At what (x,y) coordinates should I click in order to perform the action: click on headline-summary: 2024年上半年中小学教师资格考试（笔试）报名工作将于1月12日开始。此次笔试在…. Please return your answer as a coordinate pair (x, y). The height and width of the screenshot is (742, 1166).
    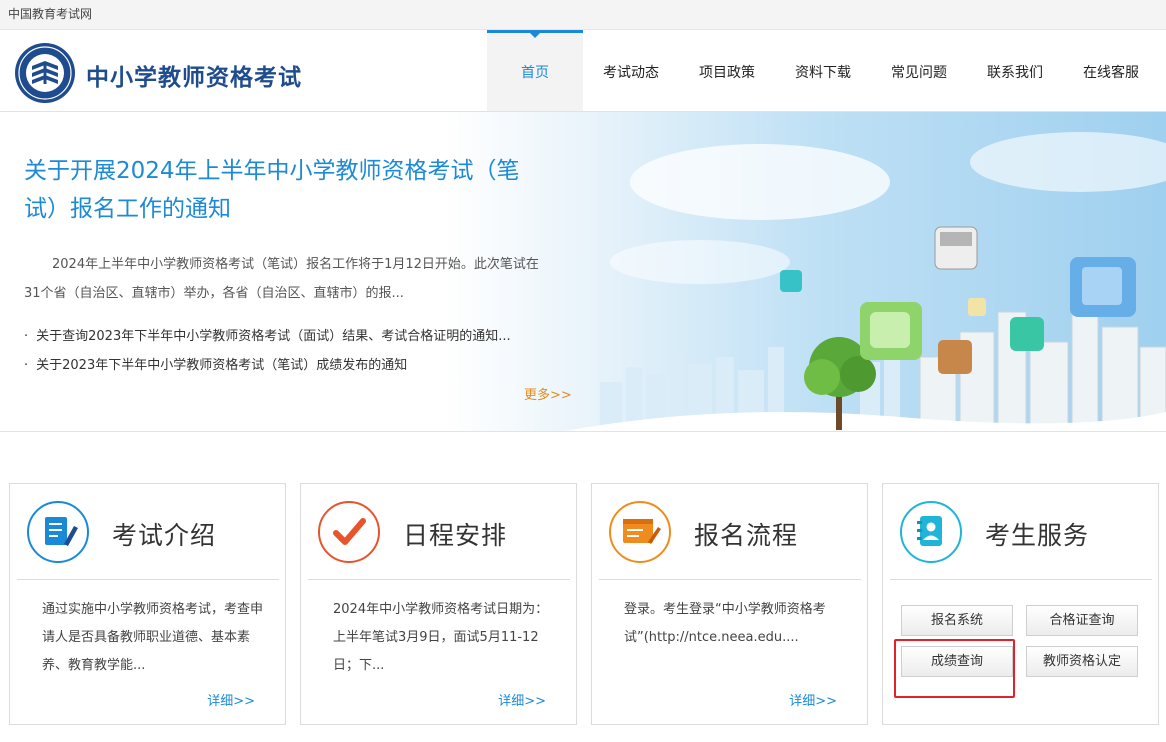
    Looking at the image, I should click on (281, 279).